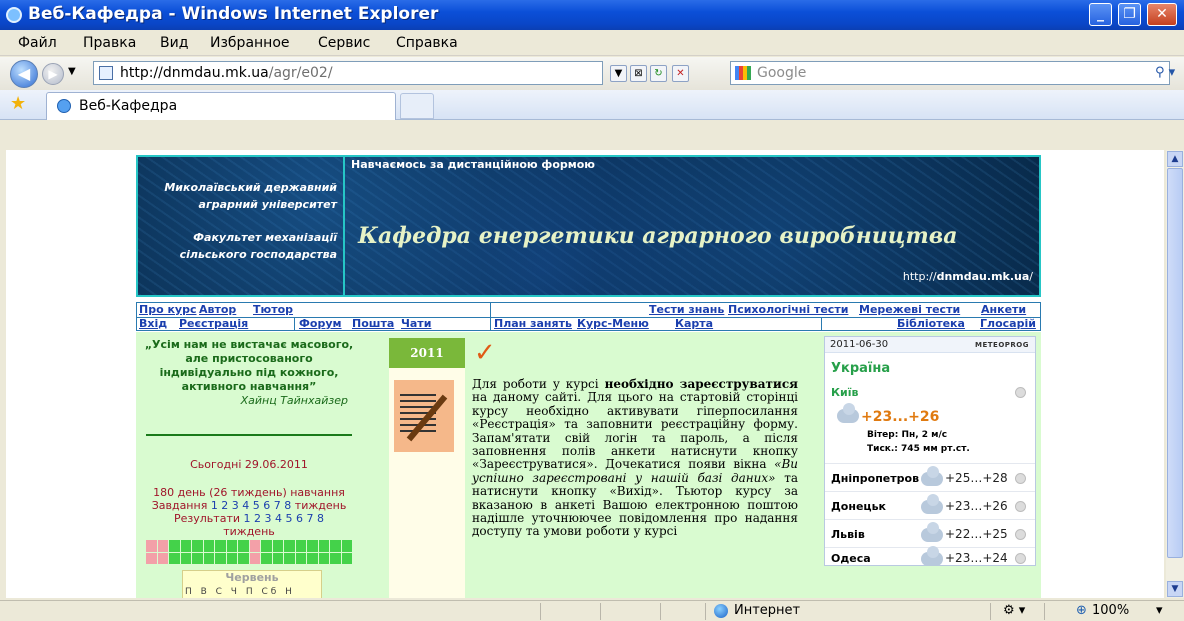  Describe the element at coordinates (294, 400) in the screenshot. I see `quote-author: Хайнц Тайнхайзер` at that location.